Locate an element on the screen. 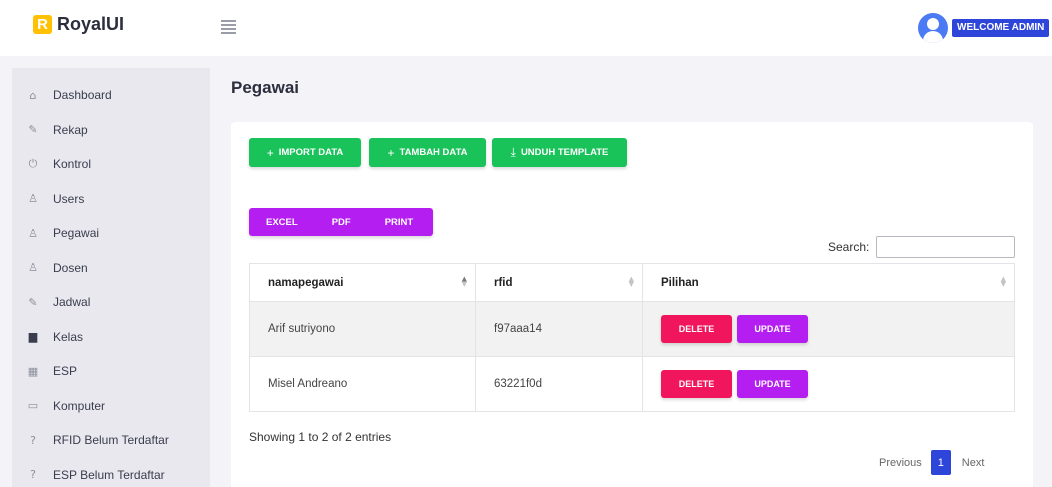 This screenshot has height=487, width=1052. pagination: Previous 1 Next is located at coordinates (931, 462).